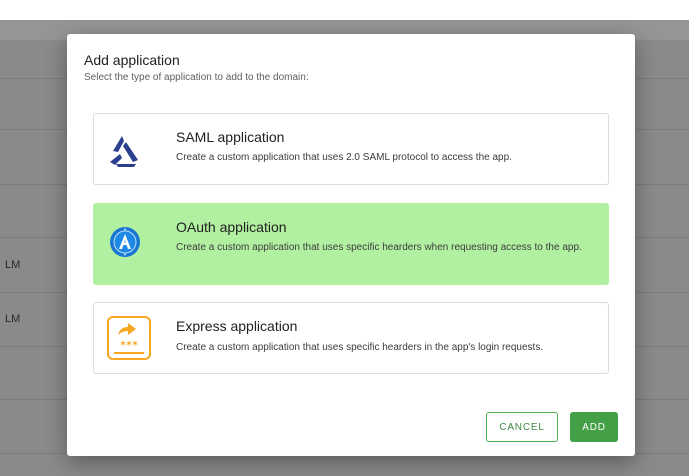 This screenshot has width=689, height=476. What do you see at coordinates (522, 427) in the screenshot?
I see `cancel-button: CANCEL` at bounding box center [522, 427].